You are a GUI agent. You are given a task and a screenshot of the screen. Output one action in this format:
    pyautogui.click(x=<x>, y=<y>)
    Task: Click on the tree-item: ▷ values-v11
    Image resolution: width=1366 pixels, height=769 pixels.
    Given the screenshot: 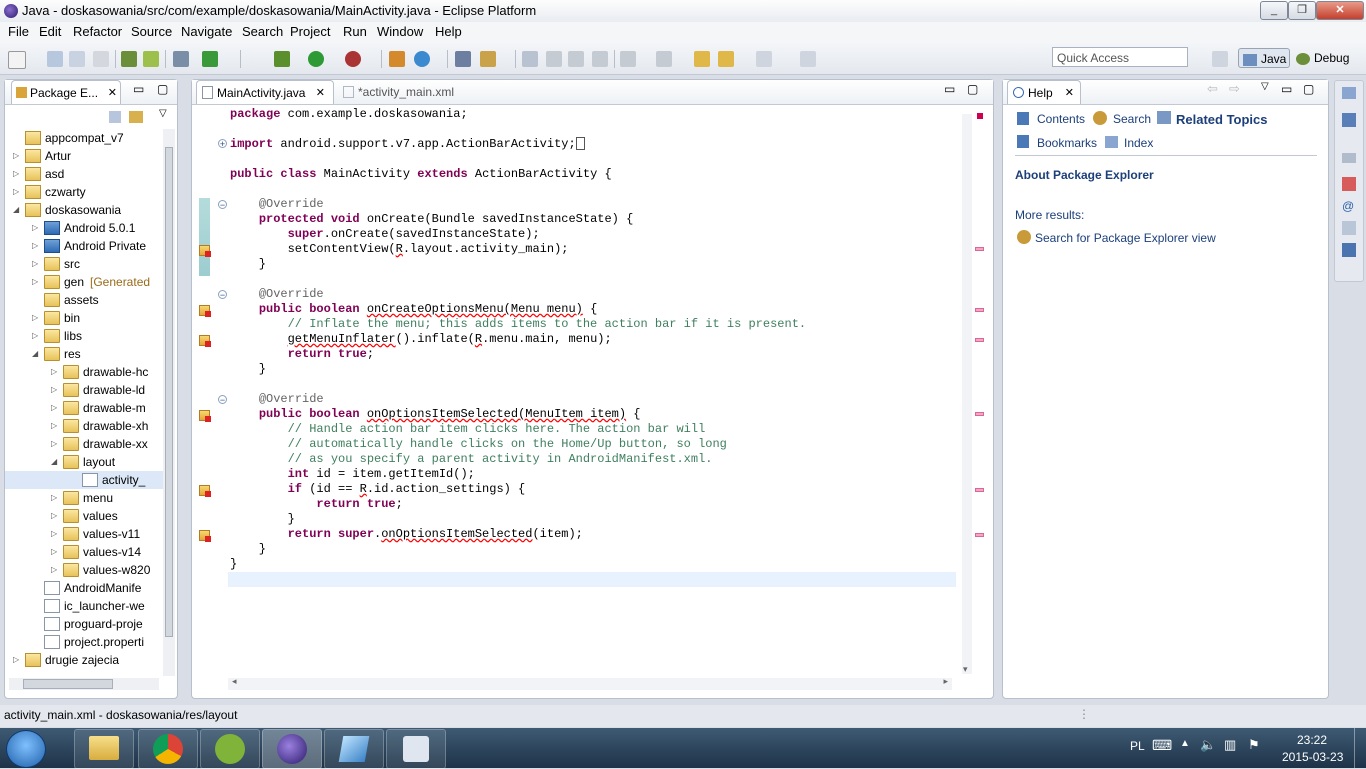 What is the action you would take?
    pyautogui.click(x=84, y=534)
    